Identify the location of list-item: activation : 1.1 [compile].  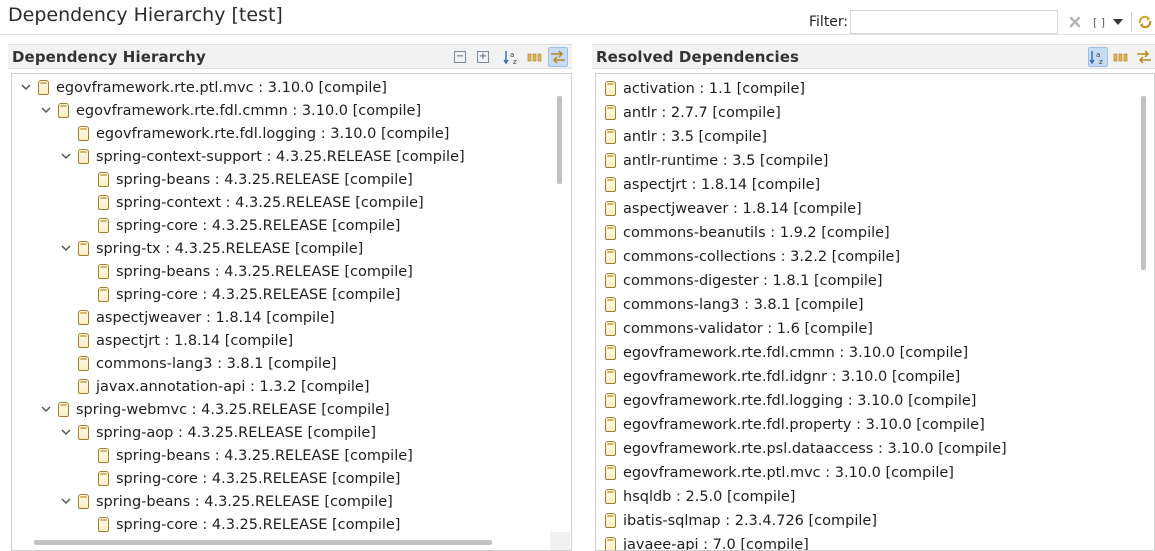
(705, 88).